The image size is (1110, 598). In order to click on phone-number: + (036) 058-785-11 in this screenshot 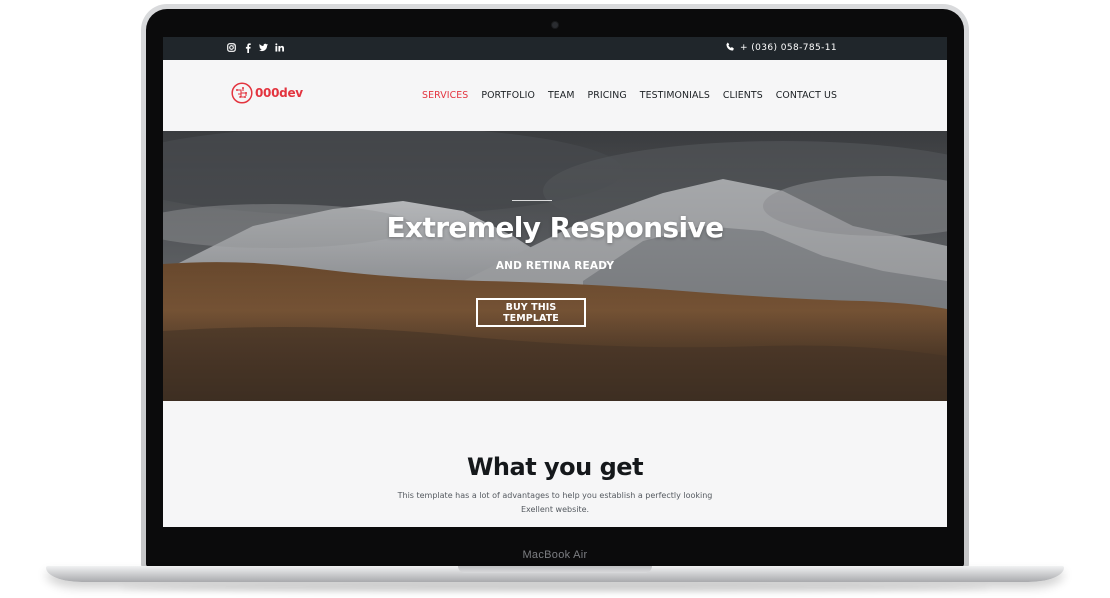, I will do `click(788, 48)`.